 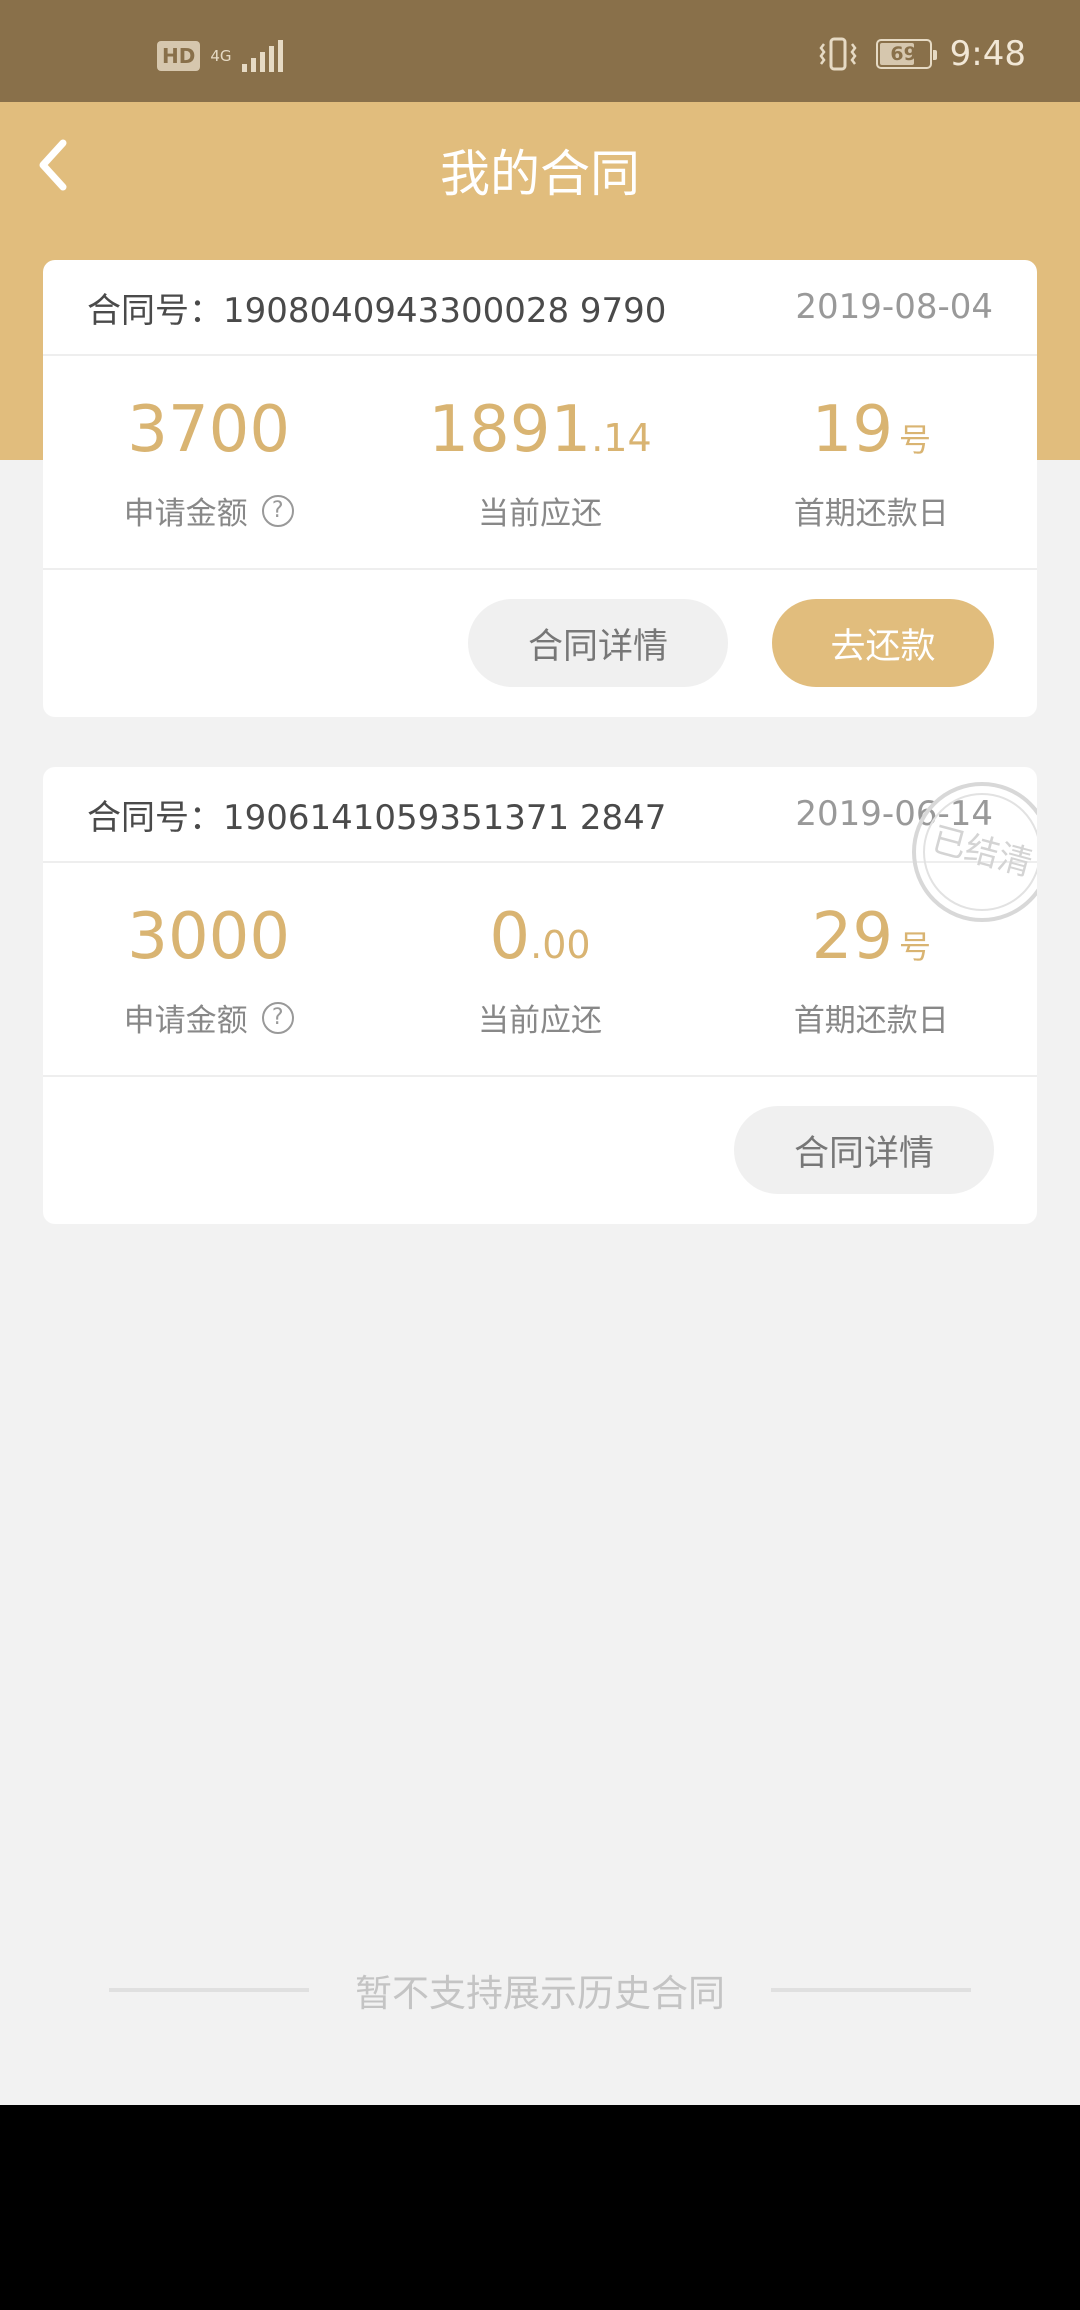 I want to click on stat-first-repay-day: 19 号 首期还款日, so click(x=871, y=462).